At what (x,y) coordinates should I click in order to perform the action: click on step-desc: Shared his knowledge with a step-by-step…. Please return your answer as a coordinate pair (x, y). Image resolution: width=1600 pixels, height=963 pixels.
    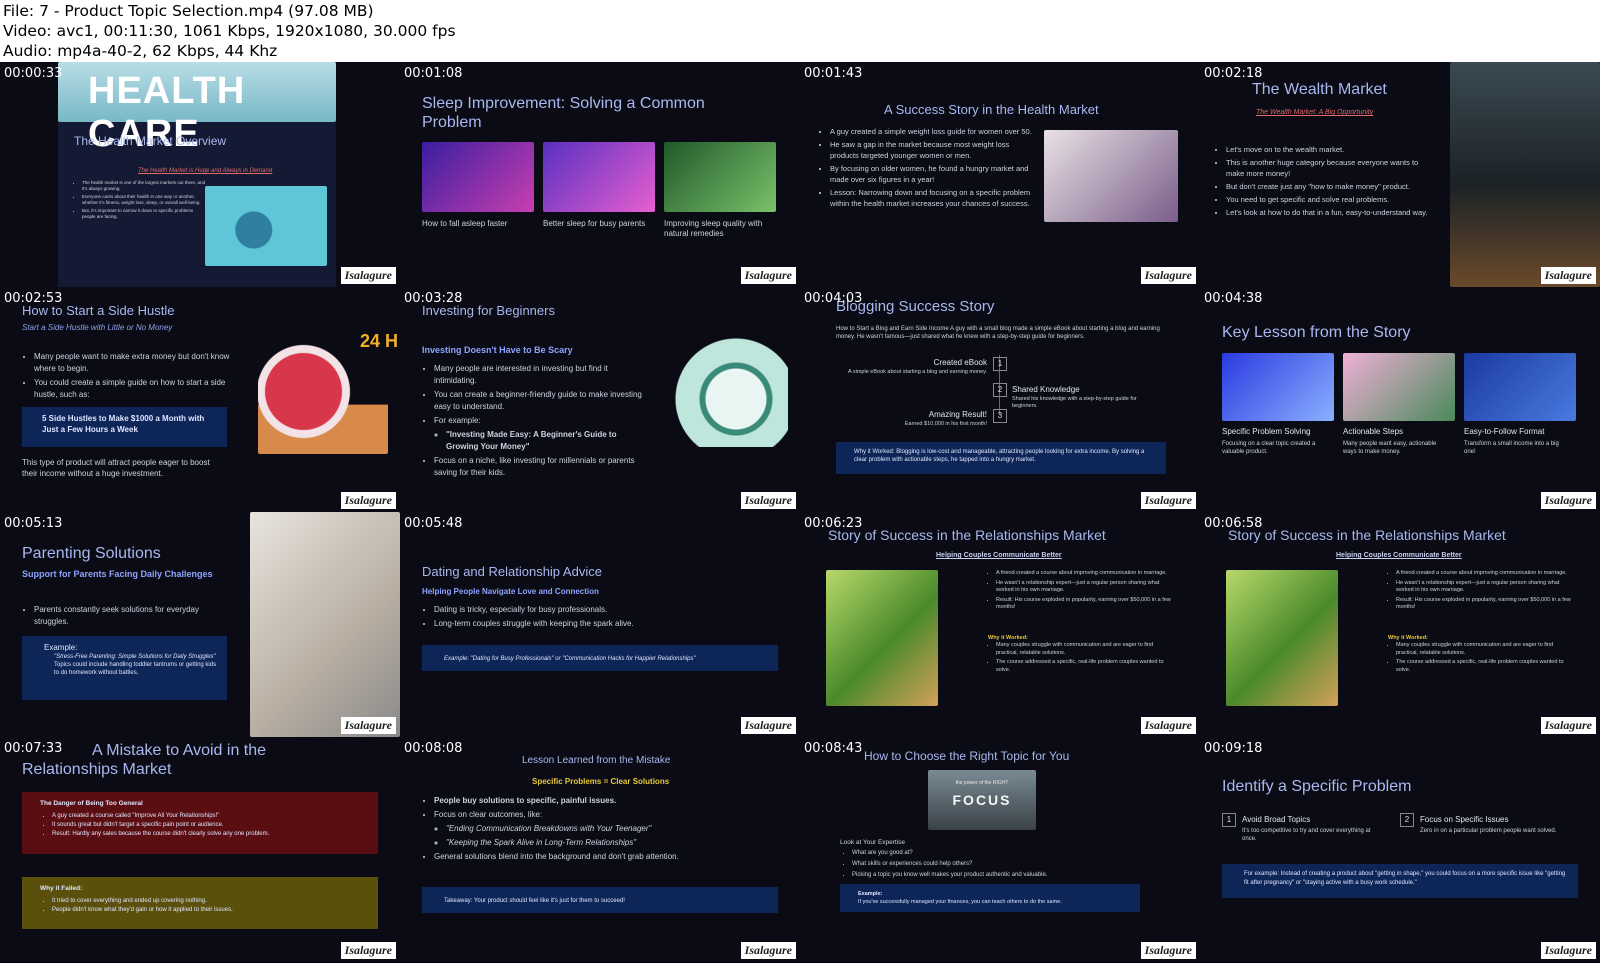
    Looking at the image, I should click on (1074, 402).